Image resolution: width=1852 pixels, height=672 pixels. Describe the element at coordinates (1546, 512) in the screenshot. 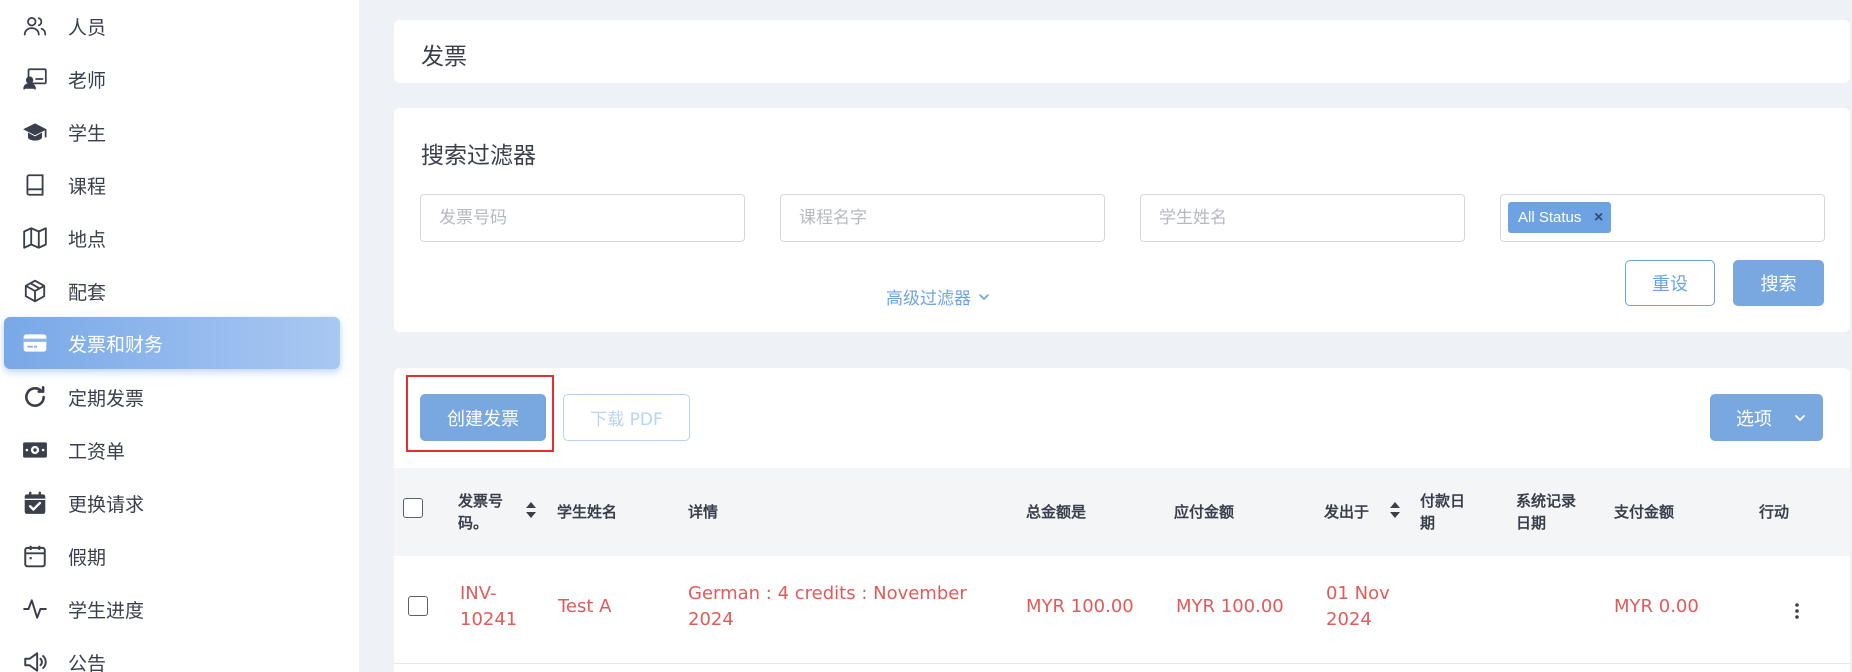

I see `column-header-record-date: 系统记录日期` at that location.